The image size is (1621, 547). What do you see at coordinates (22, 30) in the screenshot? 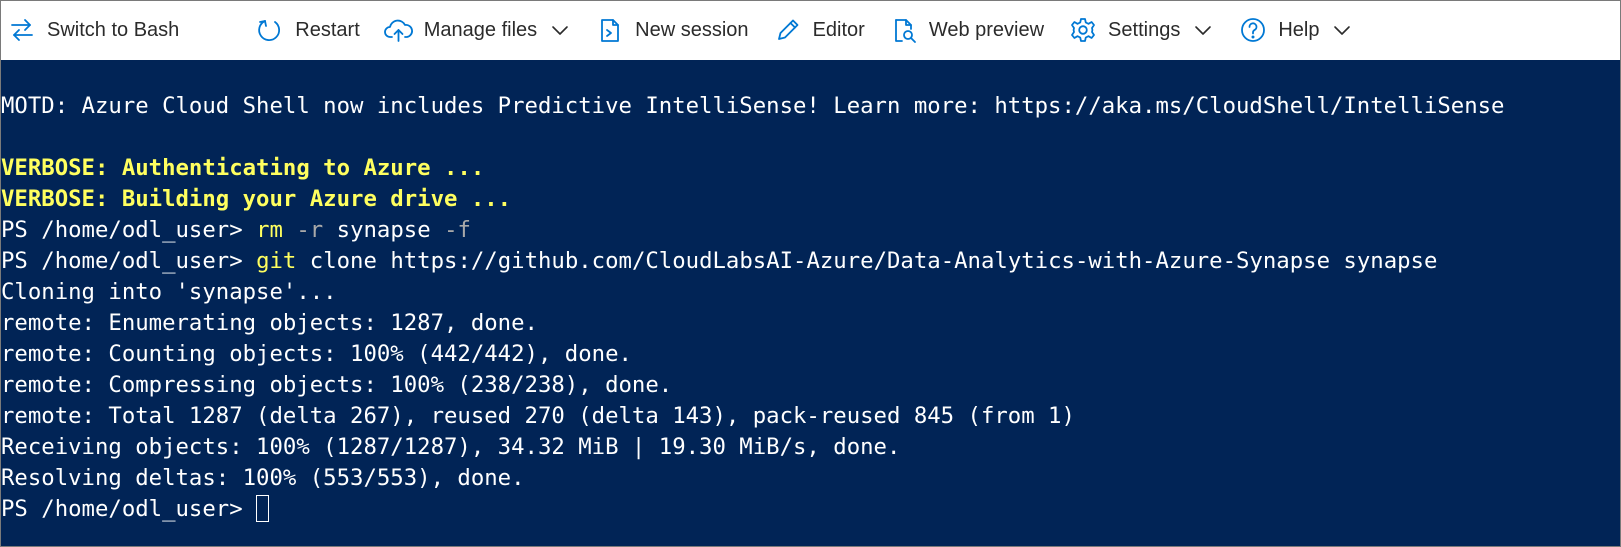
I see `switch-arrows-icon` at bounding box center [22, 30].